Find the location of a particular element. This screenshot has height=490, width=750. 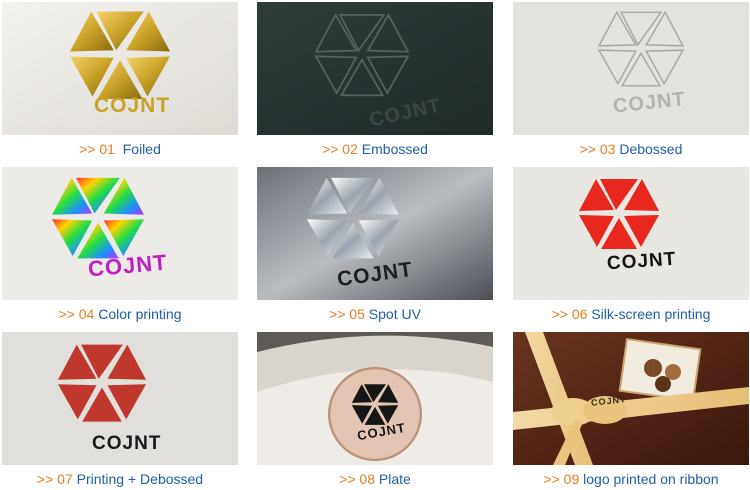

sample-debossed-image: COJNT is located at coordinates (631, 68).